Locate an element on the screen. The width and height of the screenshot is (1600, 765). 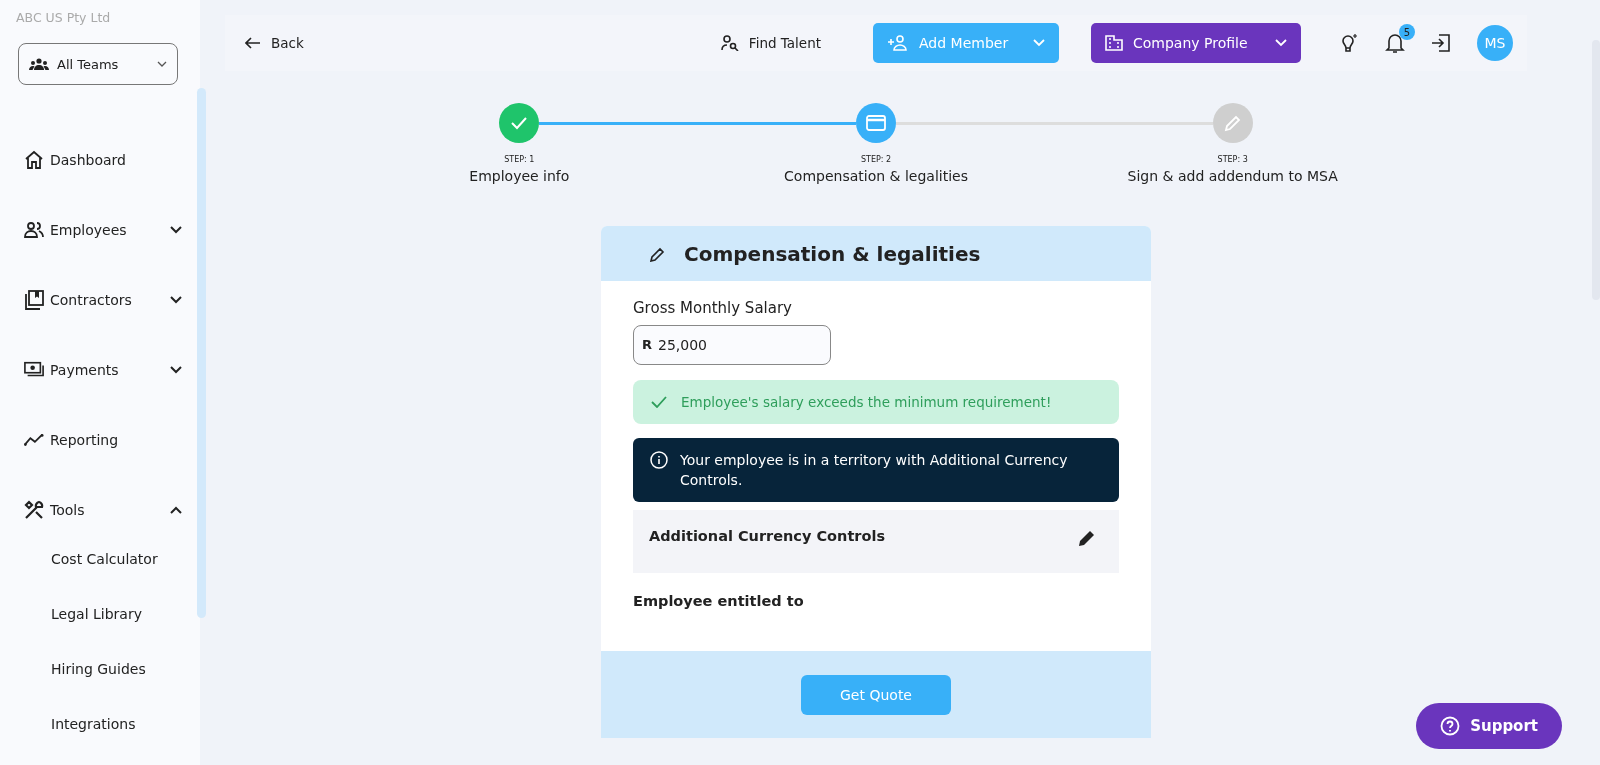
company-profile-button: Company Profile is located at coordinates (1196, 43).